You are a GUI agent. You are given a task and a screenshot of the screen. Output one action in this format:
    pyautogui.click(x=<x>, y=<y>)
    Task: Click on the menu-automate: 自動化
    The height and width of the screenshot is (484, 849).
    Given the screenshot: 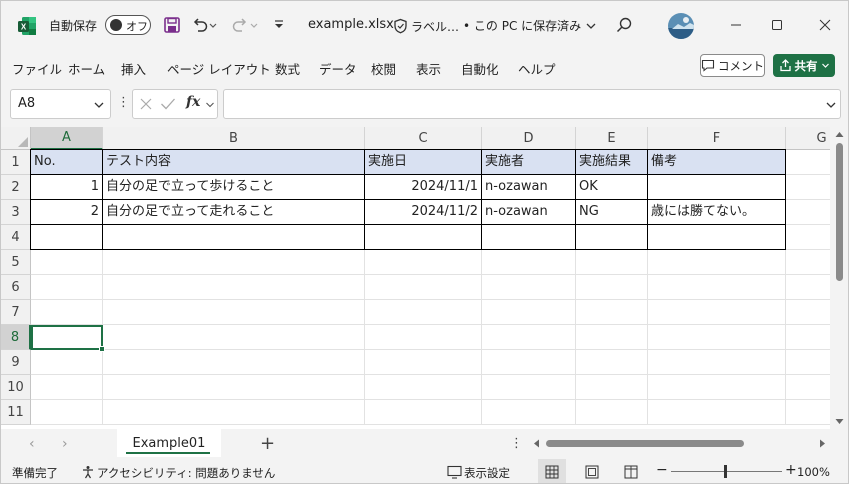 What is the action you would take?
    pyautogui.click(x=480, y=68)
    